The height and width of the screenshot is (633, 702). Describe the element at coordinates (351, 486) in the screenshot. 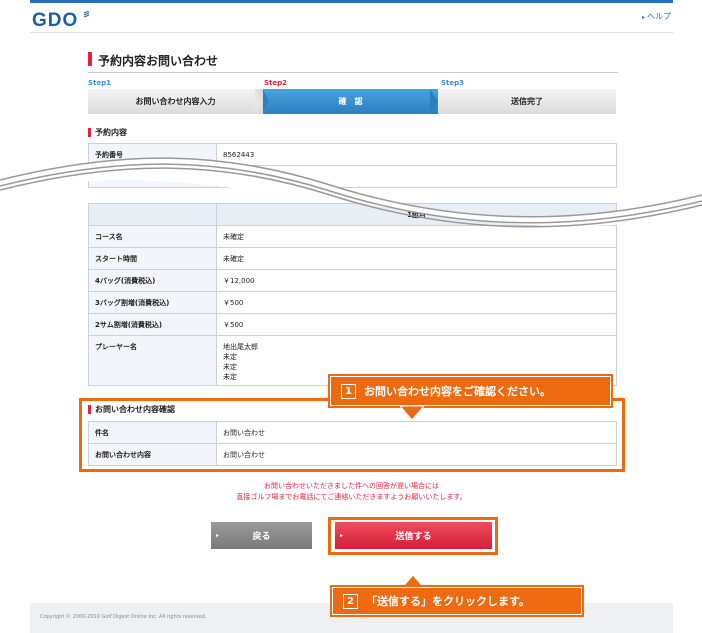

I see `notice-line: お問い合わせいただきました件への回答が遅い場合には` at that location.